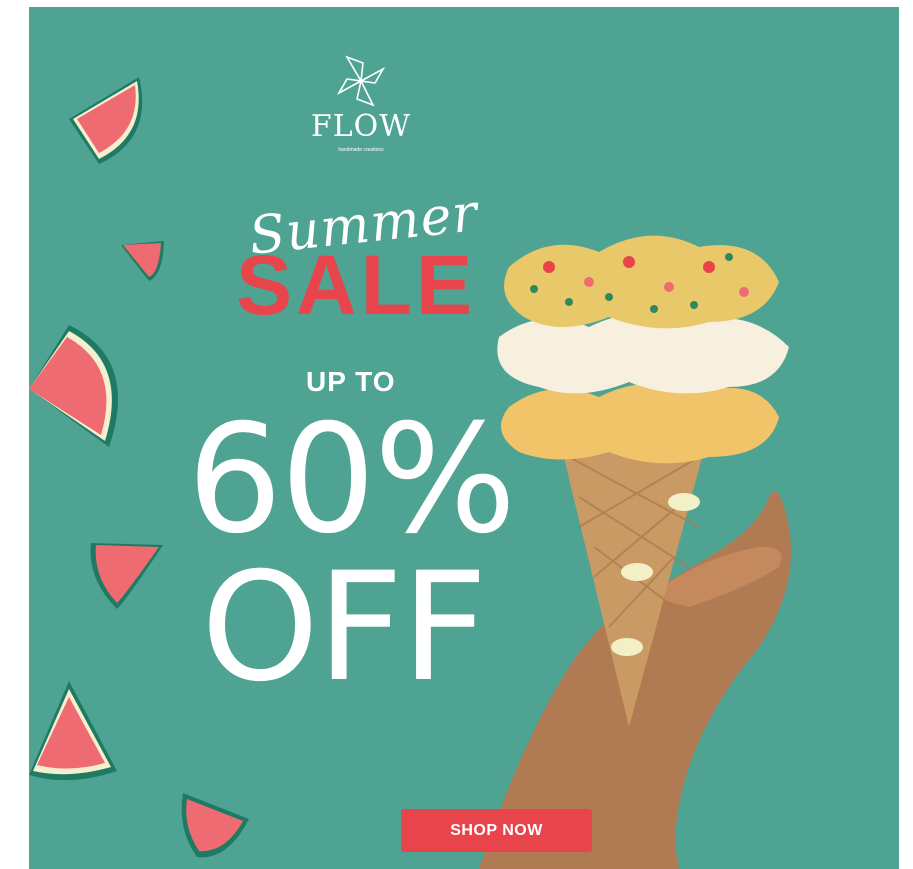  Describe the element at coordinates (351, 480) in the screenshot. I see `discount-percent: 60%` at that location.